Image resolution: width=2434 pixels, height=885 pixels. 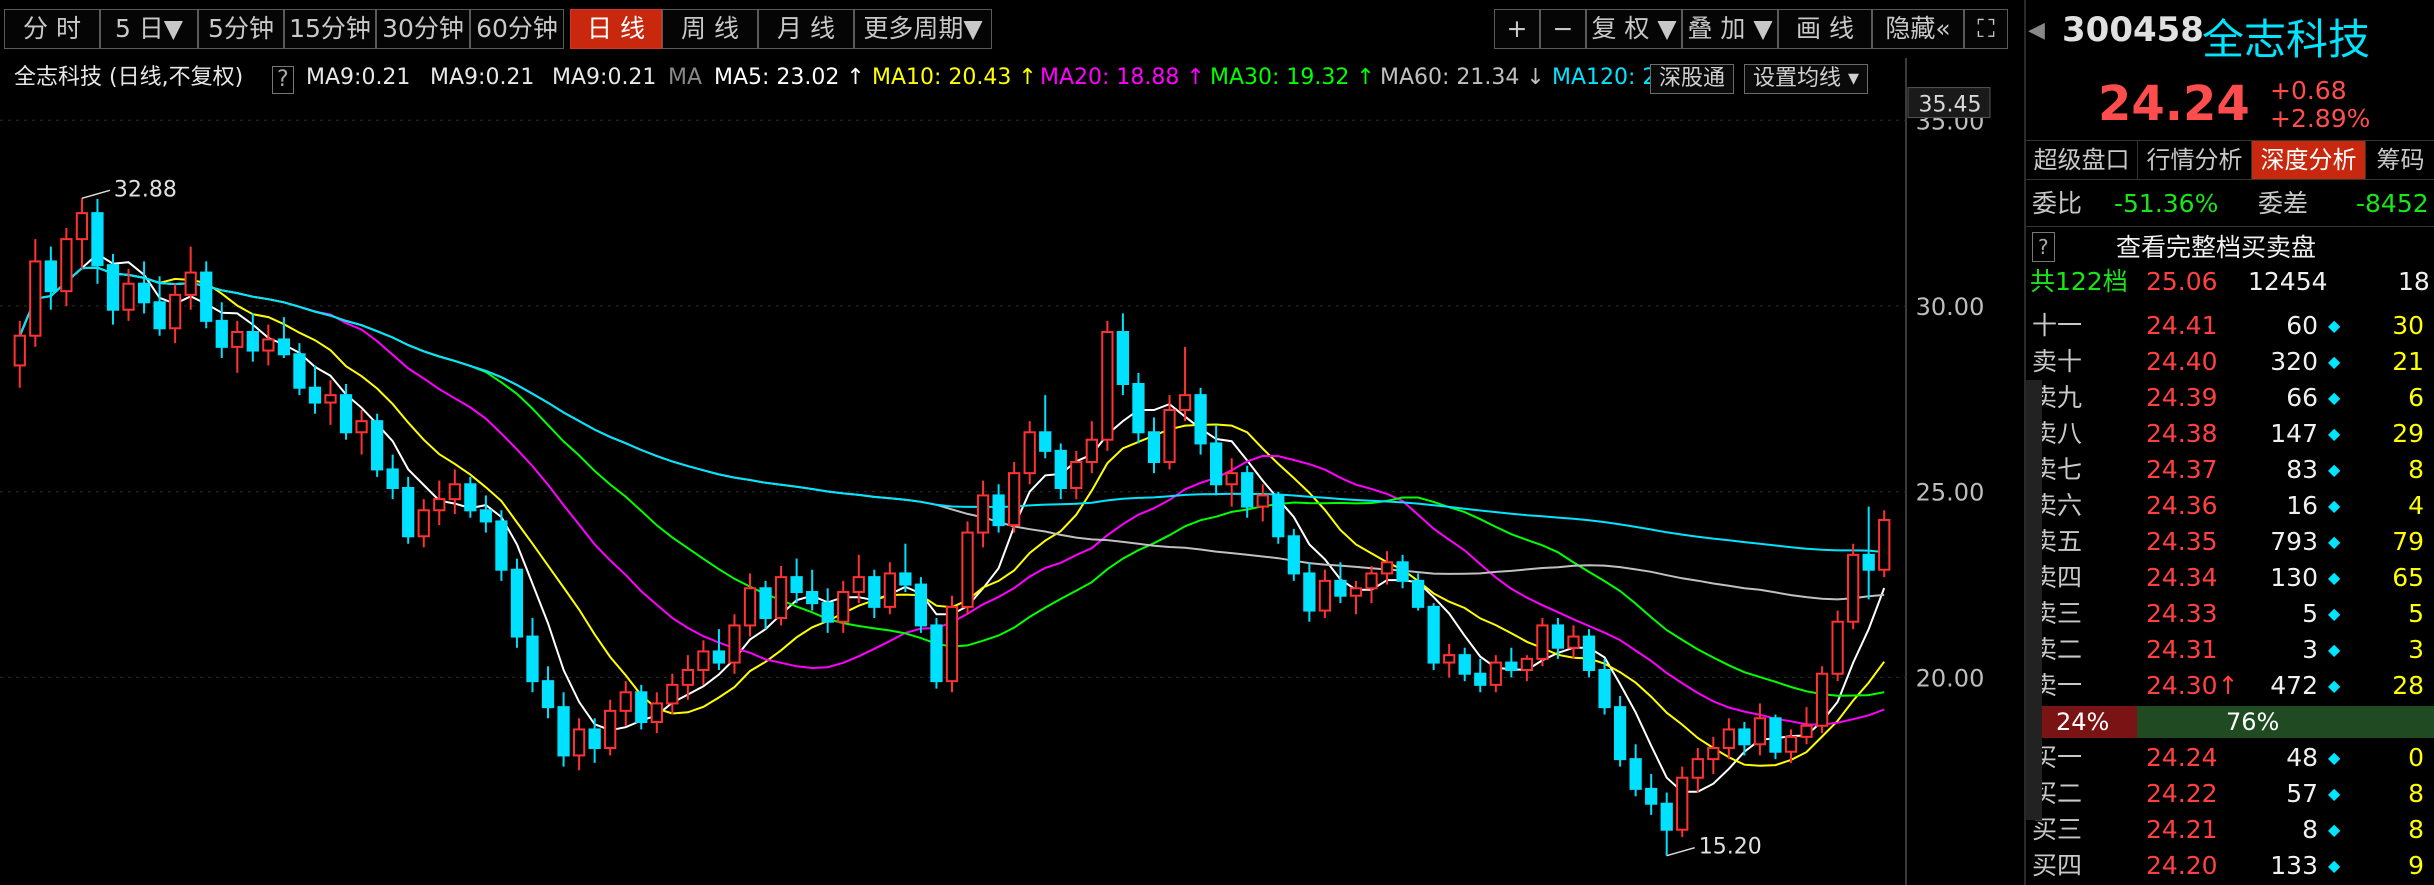 I want to click on full-book-row: ? 查看完整档买卖盘, so click(x=2230, y=248).